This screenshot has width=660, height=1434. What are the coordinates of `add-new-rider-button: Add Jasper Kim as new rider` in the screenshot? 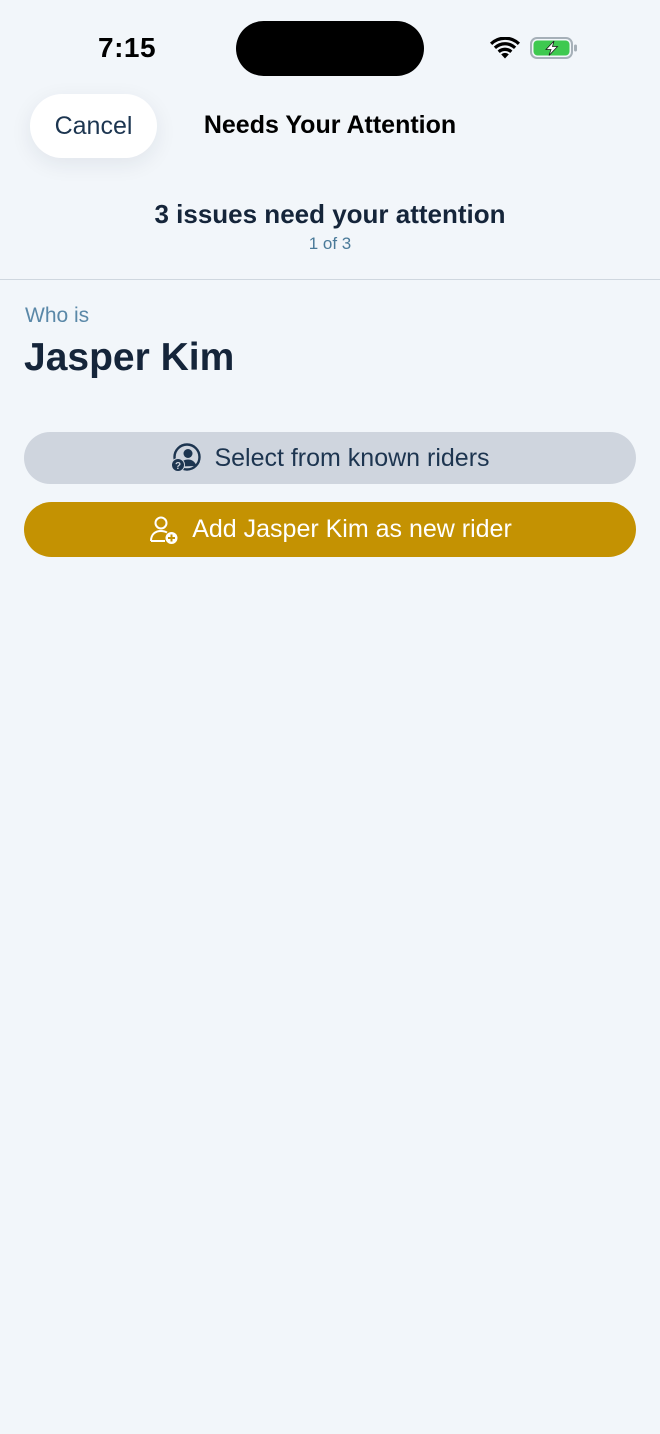 It's located at (330, 529).